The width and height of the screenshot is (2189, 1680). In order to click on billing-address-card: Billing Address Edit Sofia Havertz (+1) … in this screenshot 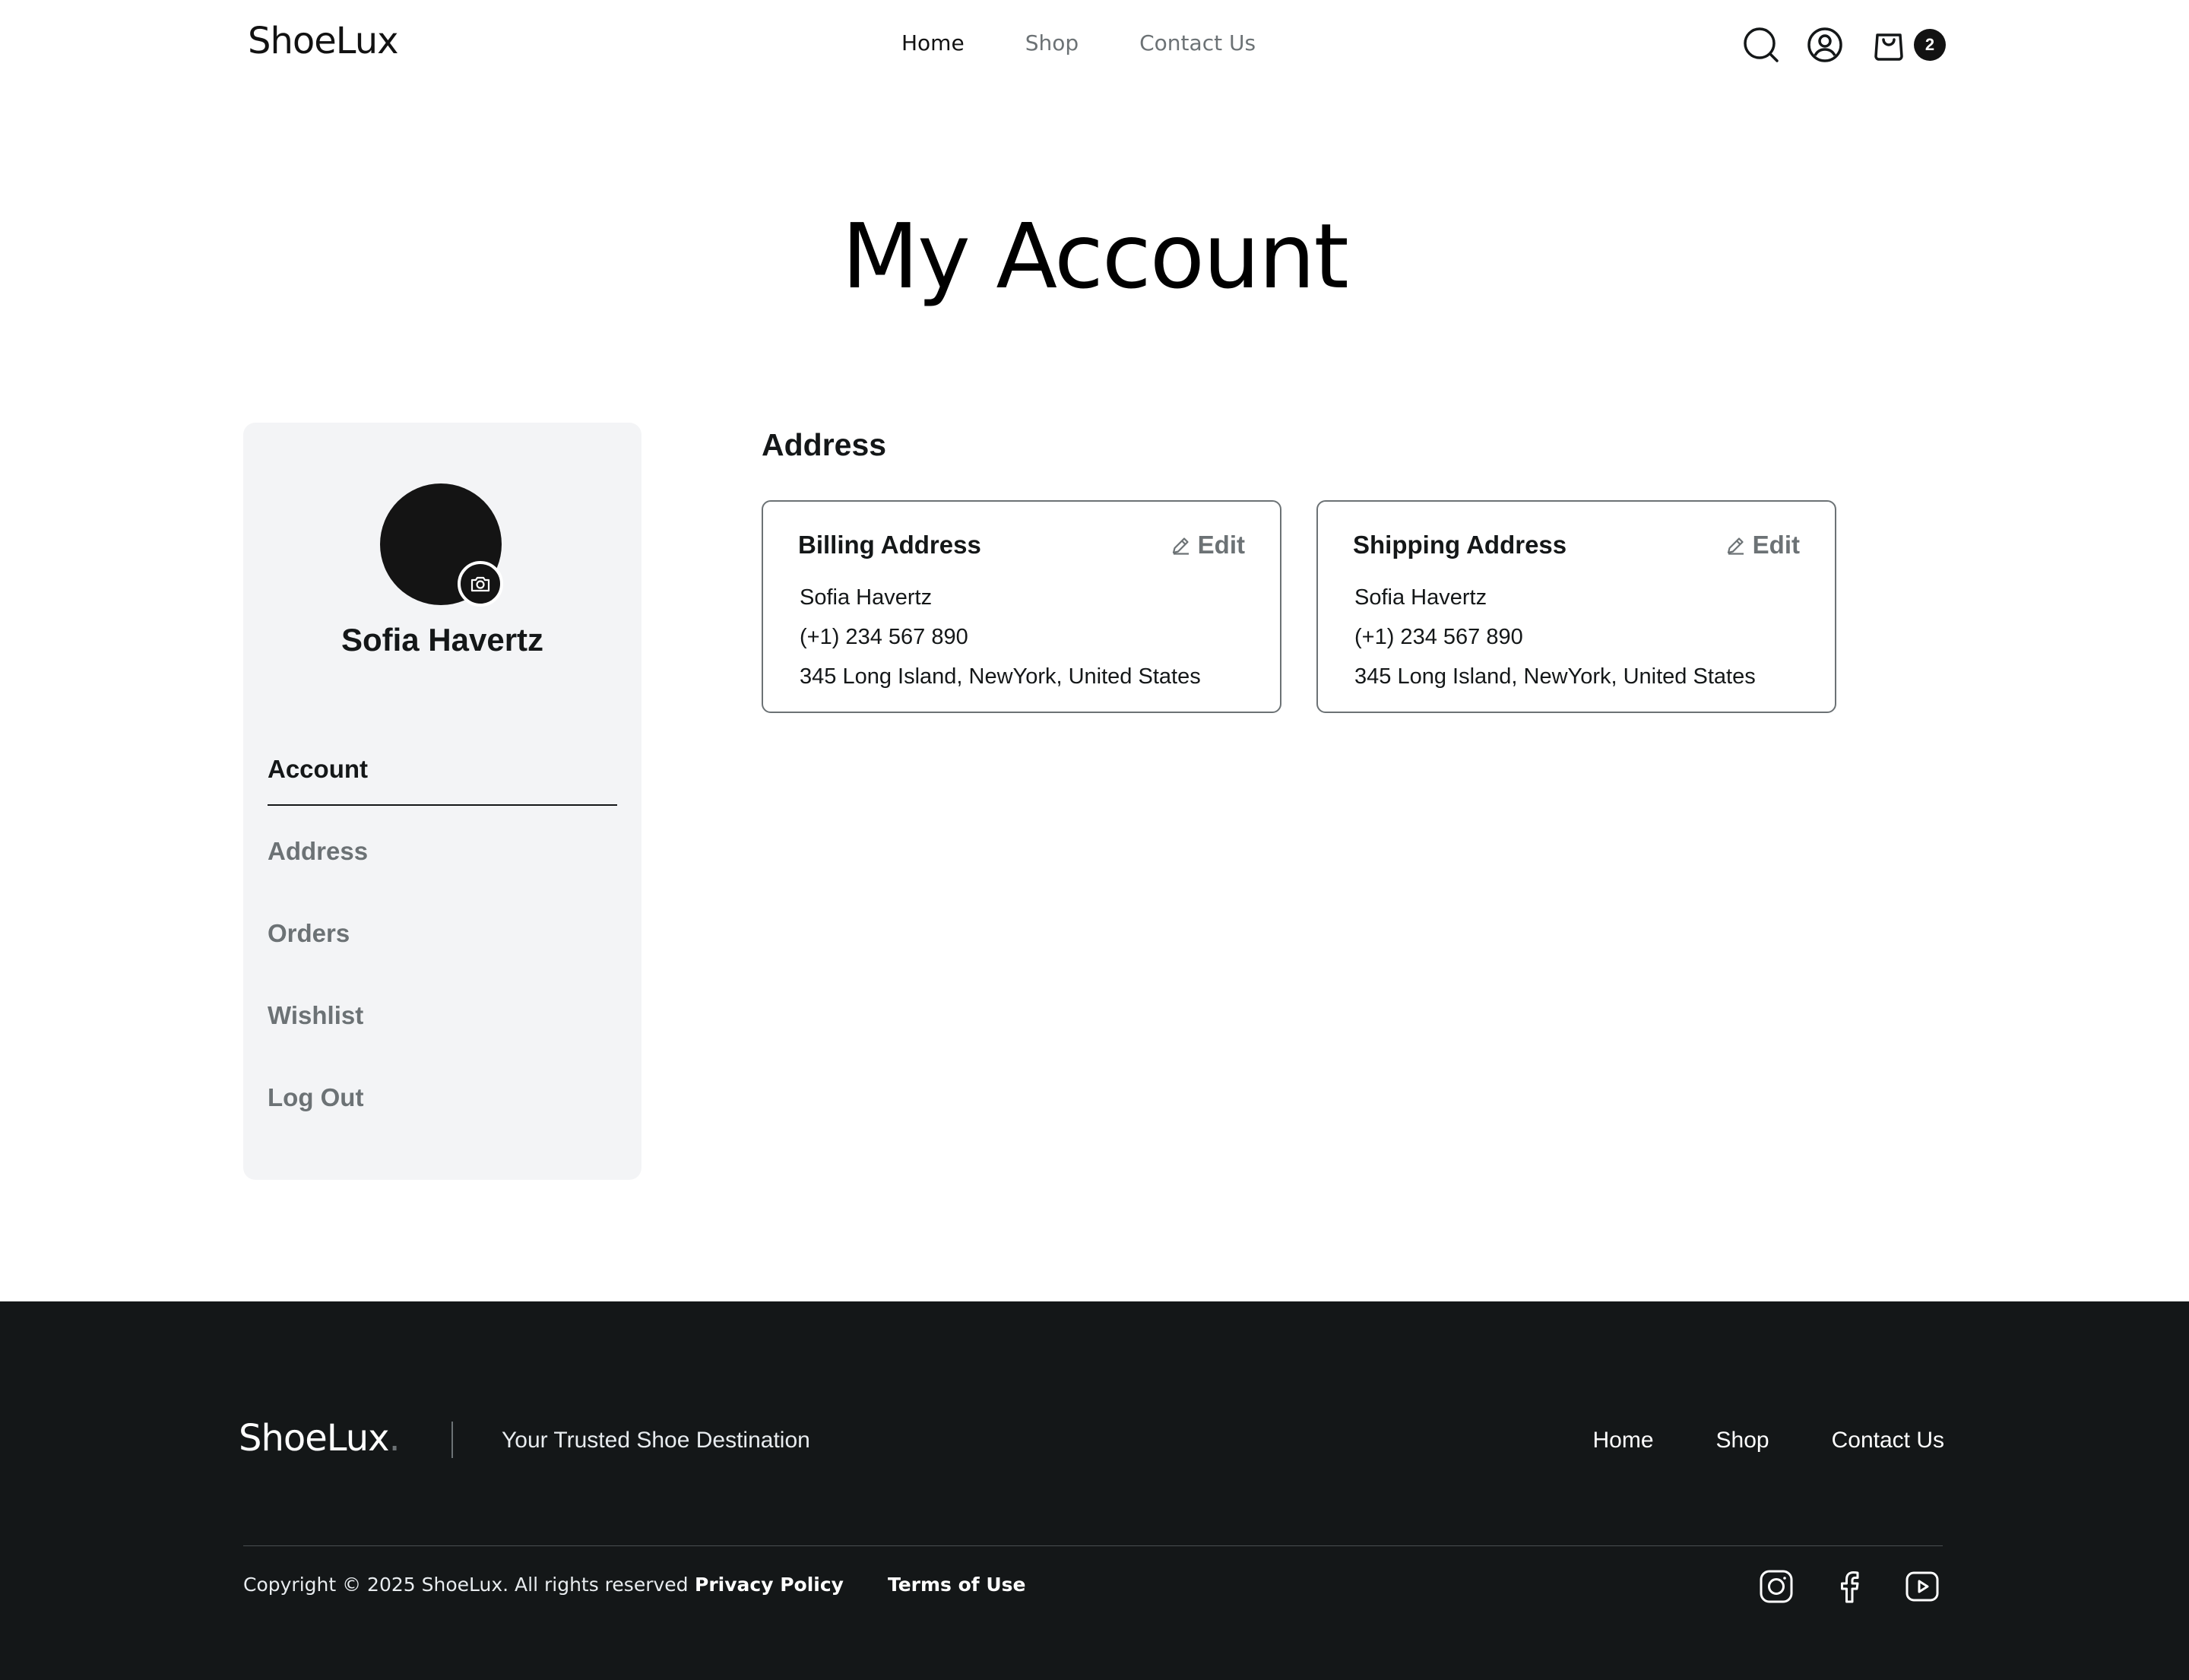, I will do `click(1022, 606)`.